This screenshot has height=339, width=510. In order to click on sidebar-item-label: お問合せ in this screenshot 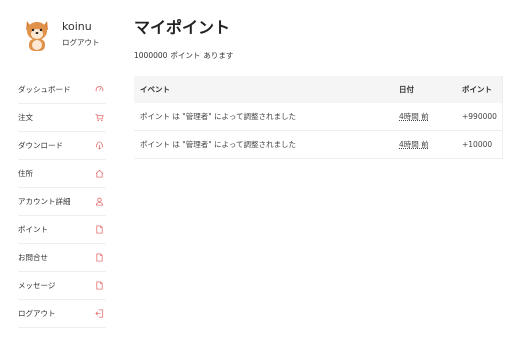, I will do `click(33, 257)`.